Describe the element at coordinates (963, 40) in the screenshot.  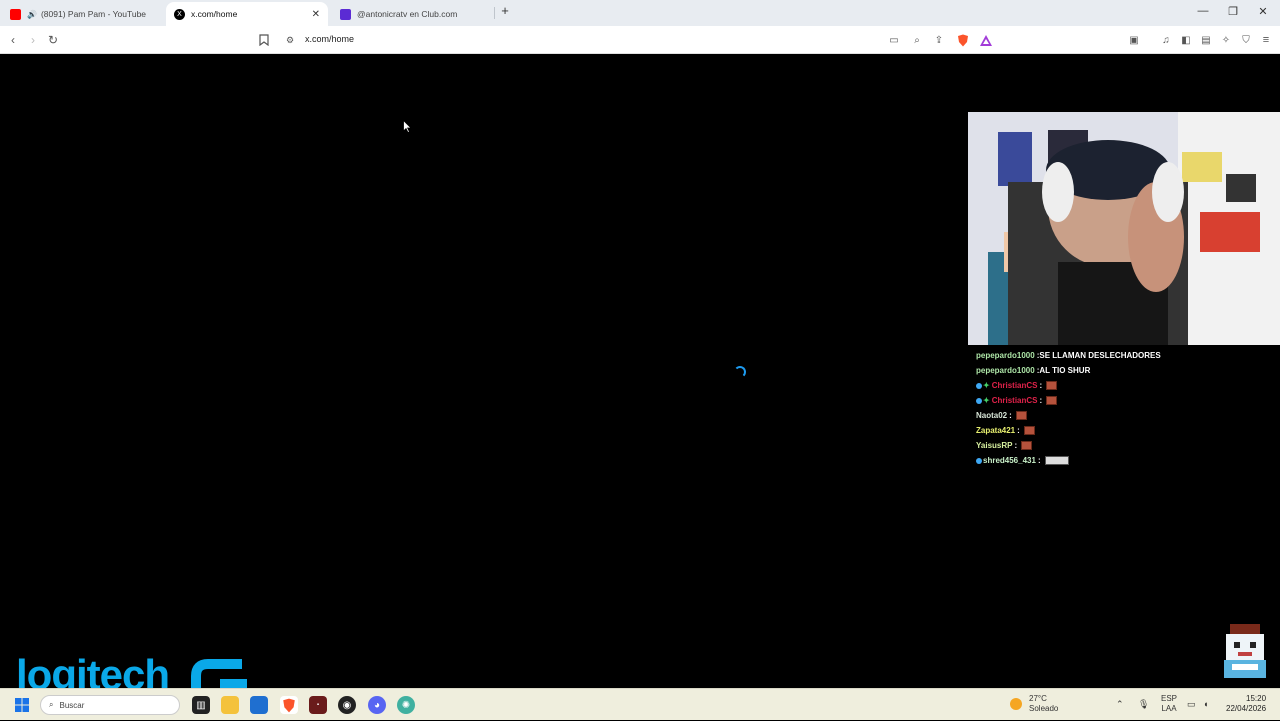
I see `brave-shields-icon` at that location.